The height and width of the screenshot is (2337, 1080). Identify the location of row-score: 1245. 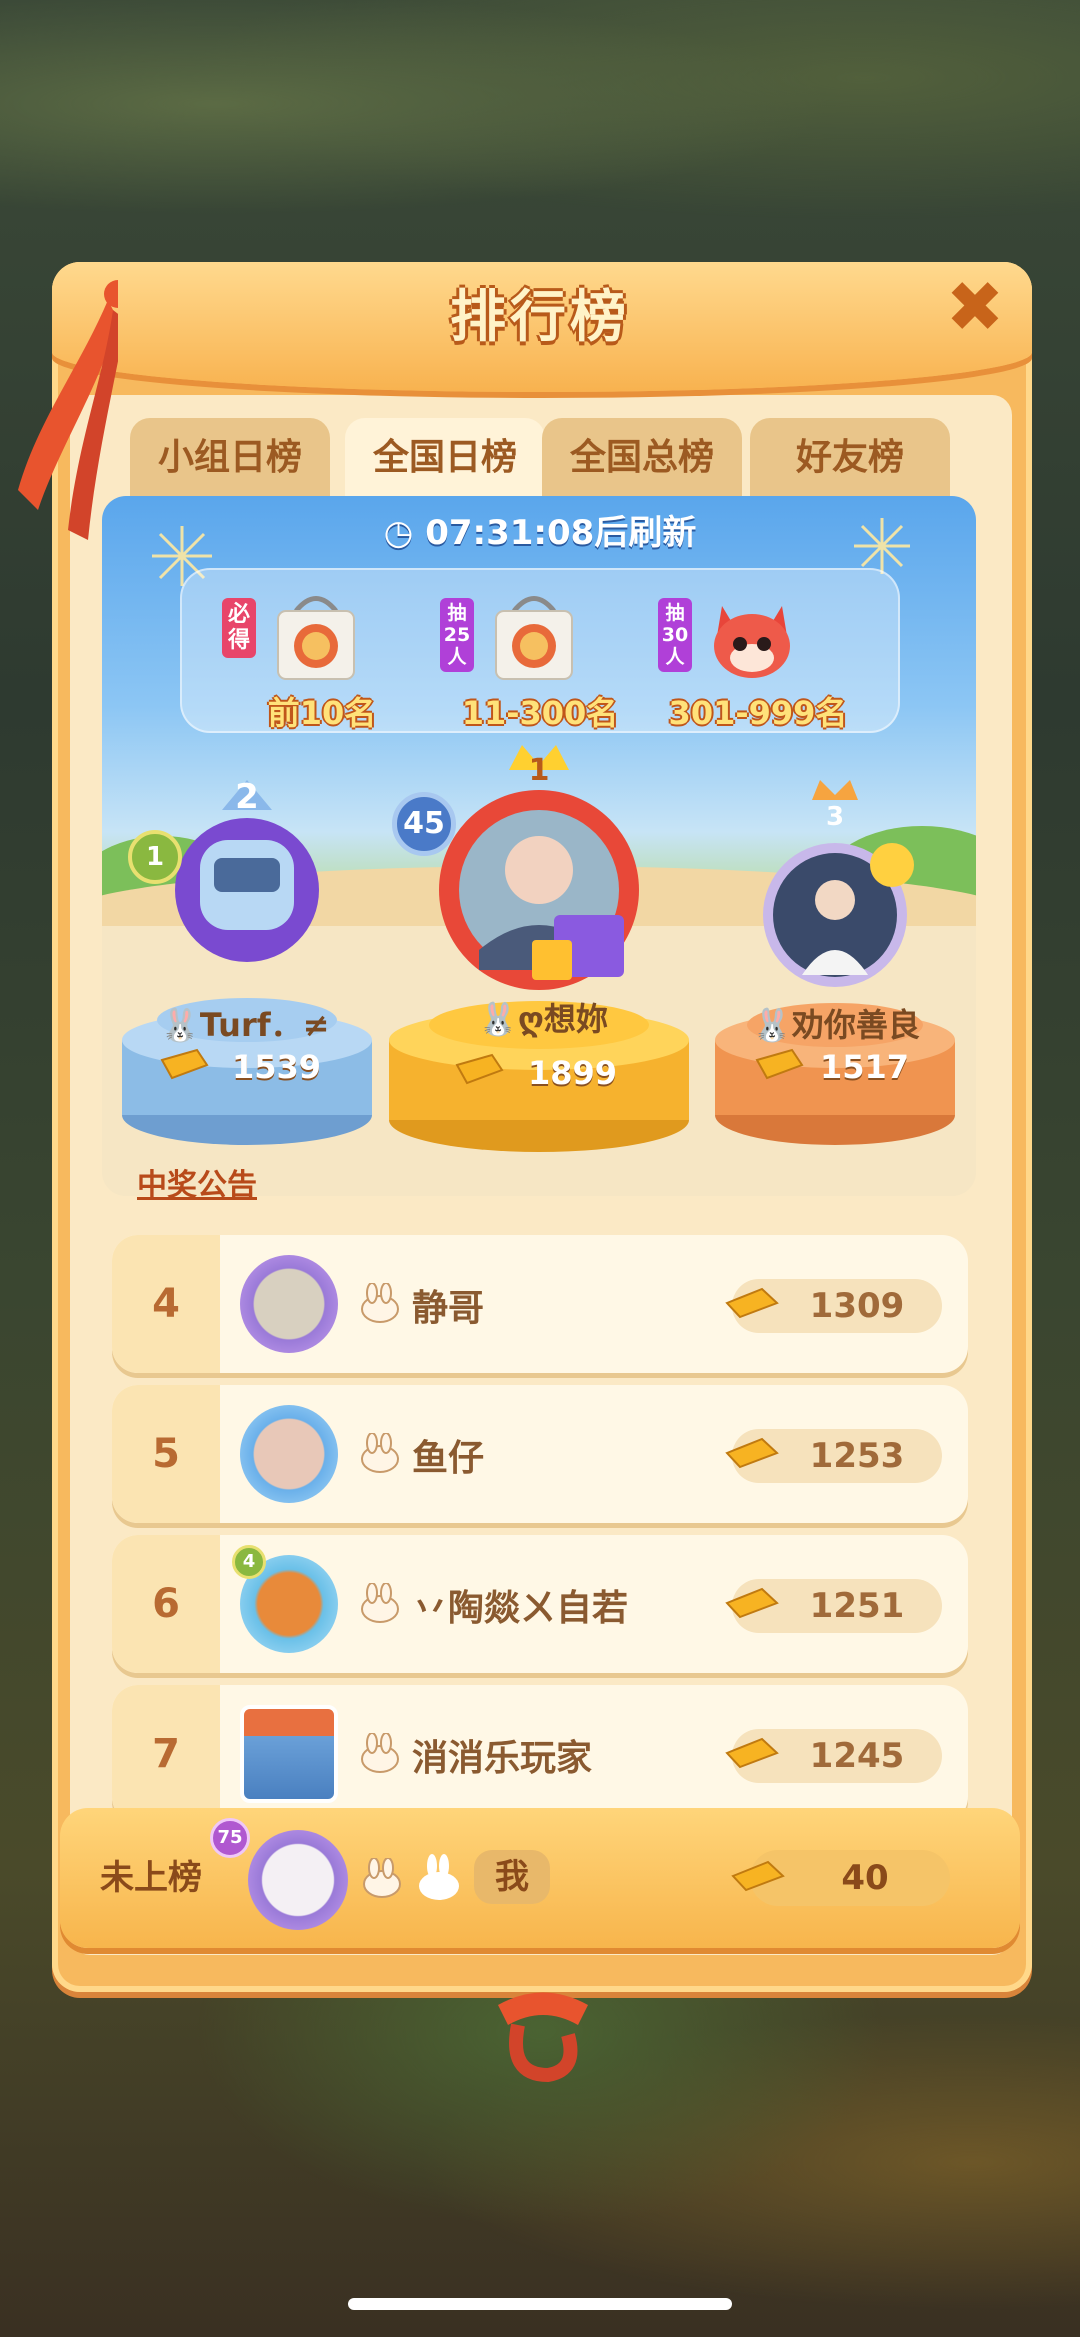
(857, 1756).